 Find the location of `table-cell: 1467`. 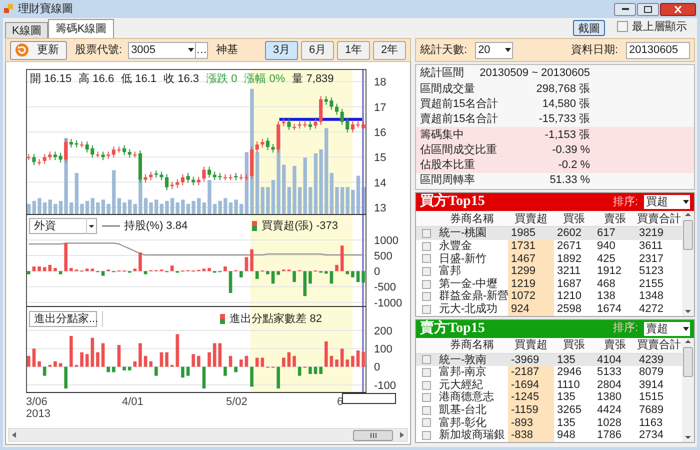

table-cell: 1467 is located at coordinates (531, 259).